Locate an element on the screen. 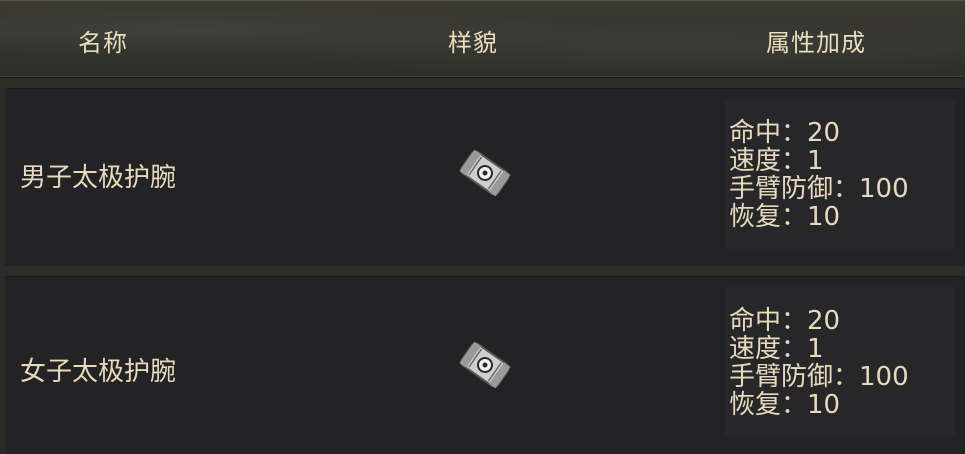 The width and height of the screenshot is (965, 454). header-appearance: 样貌 is located at coordinates (473, 43).